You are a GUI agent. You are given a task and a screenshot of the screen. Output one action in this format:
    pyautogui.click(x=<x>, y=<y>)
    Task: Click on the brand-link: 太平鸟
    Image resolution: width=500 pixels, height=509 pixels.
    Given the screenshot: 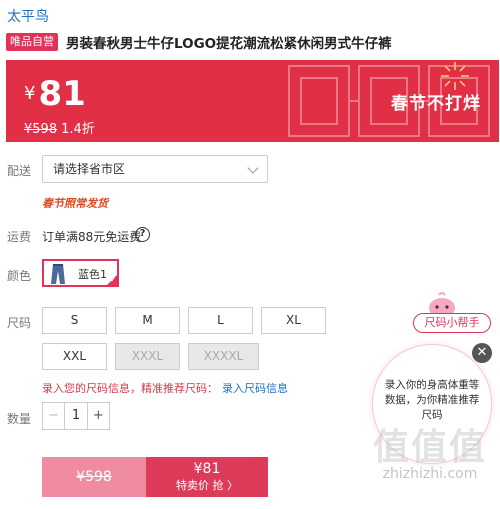 What is the action you would take?
    pyautogui.click(x=28, y=16)
    